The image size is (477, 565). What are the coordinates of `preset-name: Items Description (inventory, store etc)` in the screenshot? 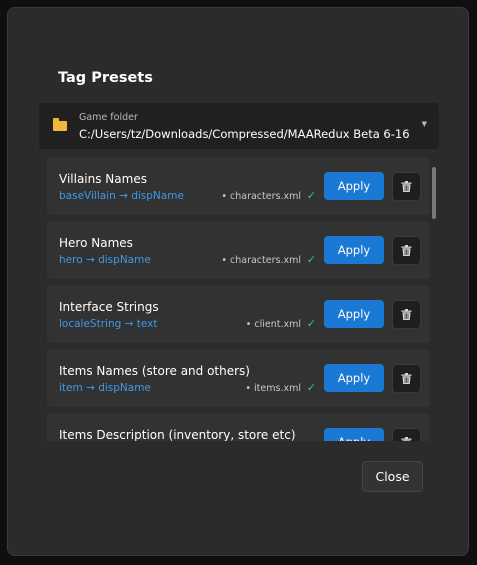 It's located at (177, 434).